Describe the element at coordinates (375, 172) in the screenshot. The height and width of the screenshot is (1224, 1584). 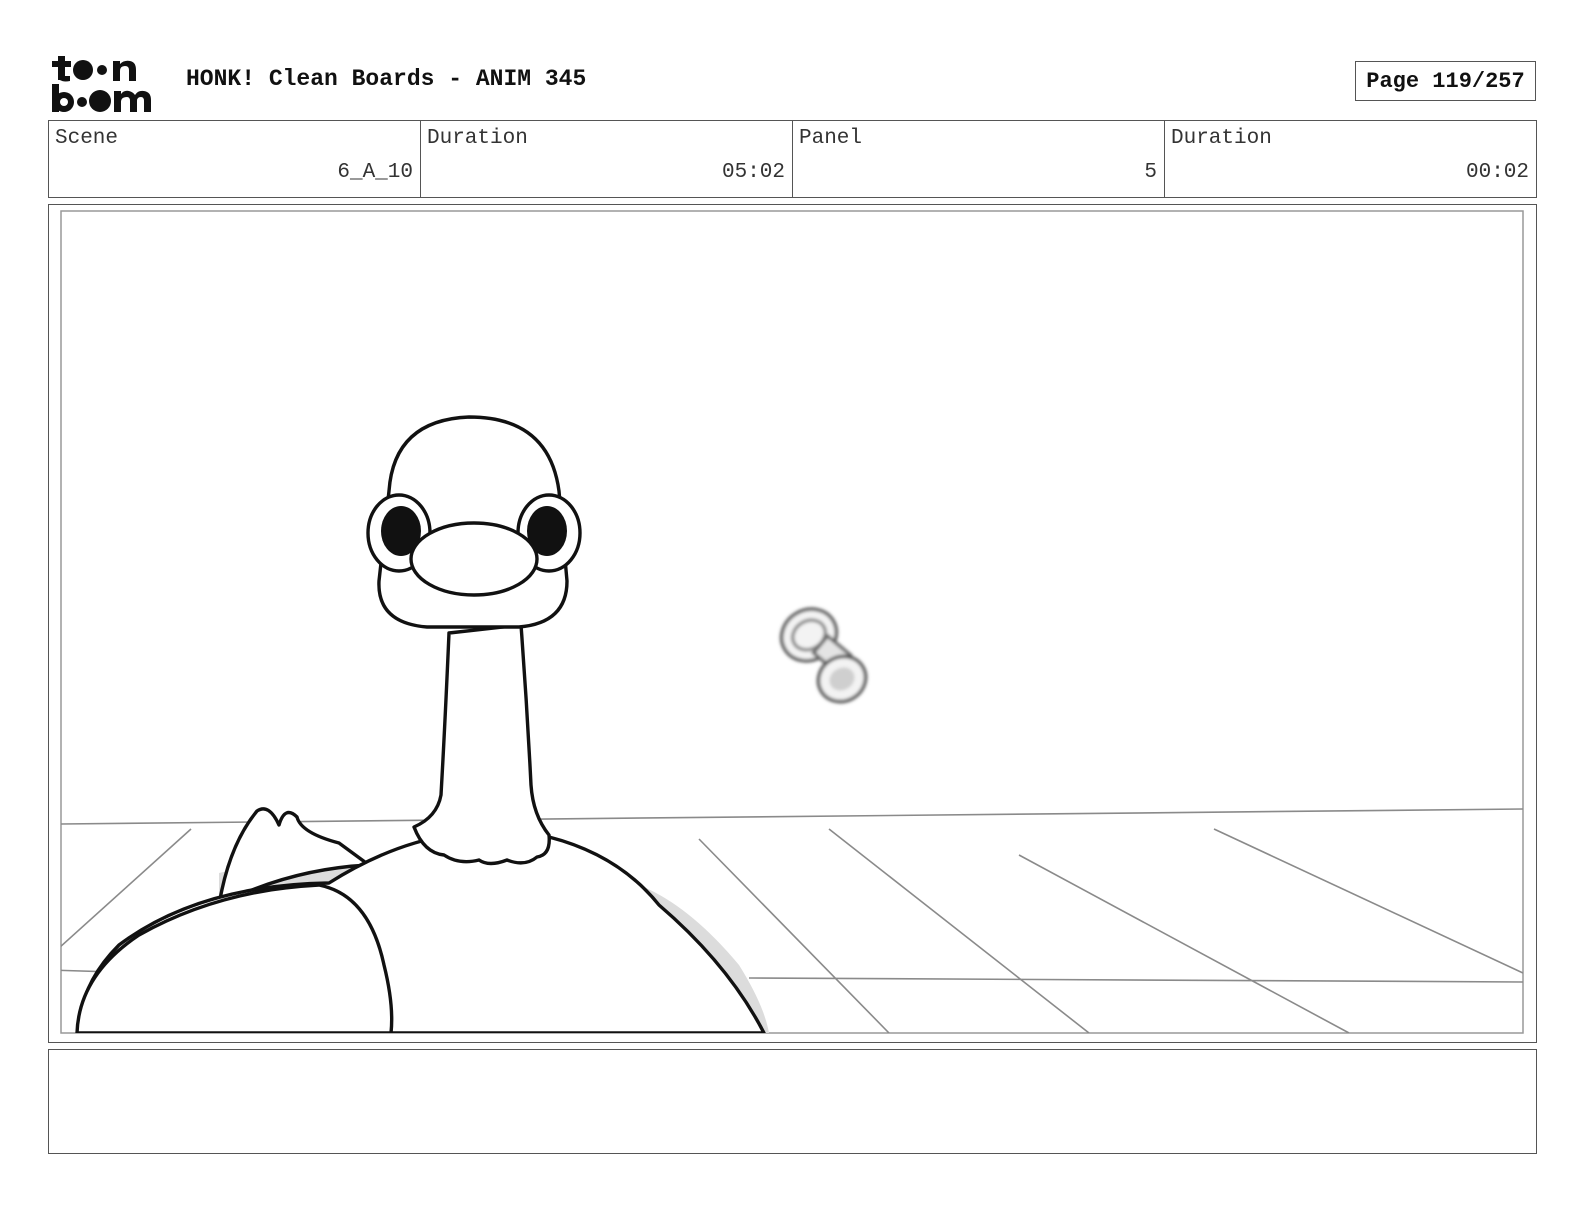
I see `scene-value: 6_A_10` at that location.